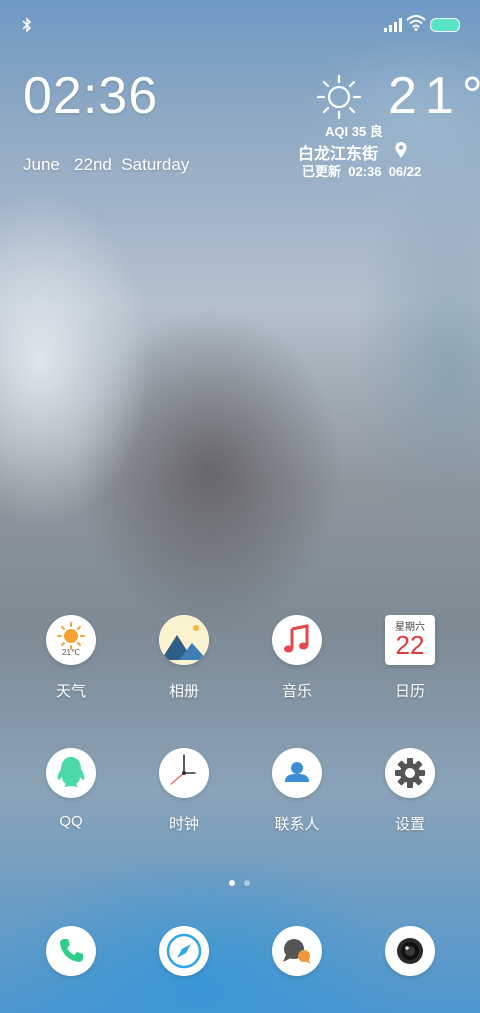  I want to click on dock-messages, so click(297, 951).